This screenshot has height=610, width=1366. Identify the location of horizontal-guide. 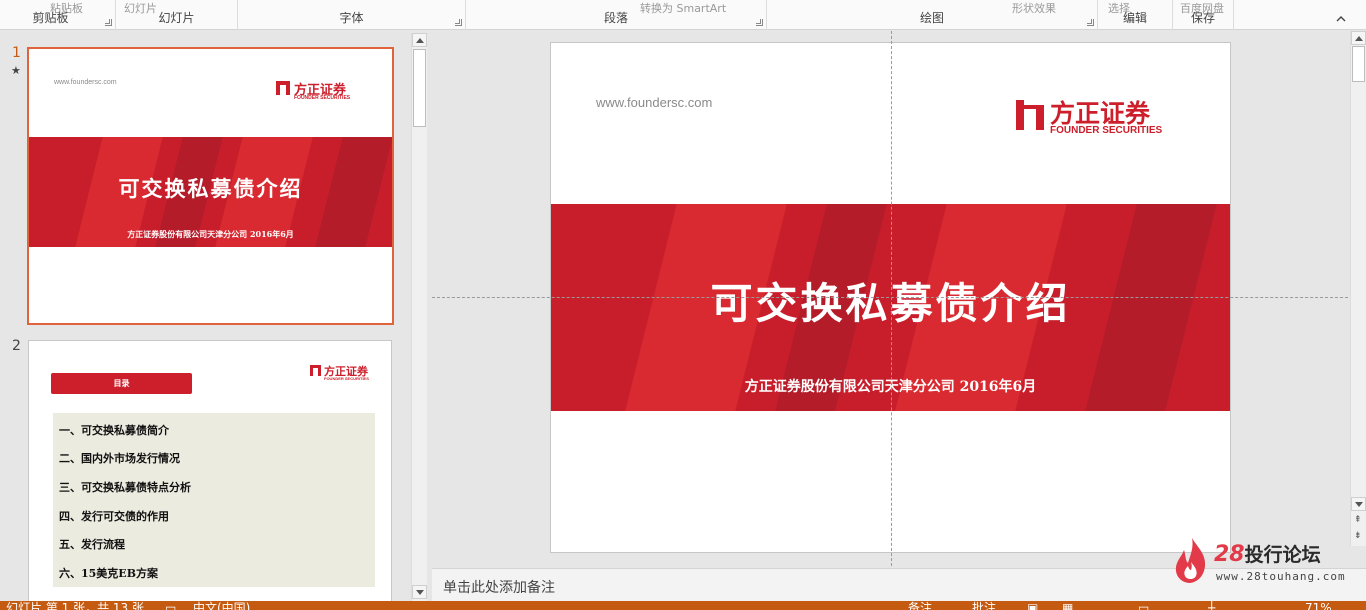
(890, 297).